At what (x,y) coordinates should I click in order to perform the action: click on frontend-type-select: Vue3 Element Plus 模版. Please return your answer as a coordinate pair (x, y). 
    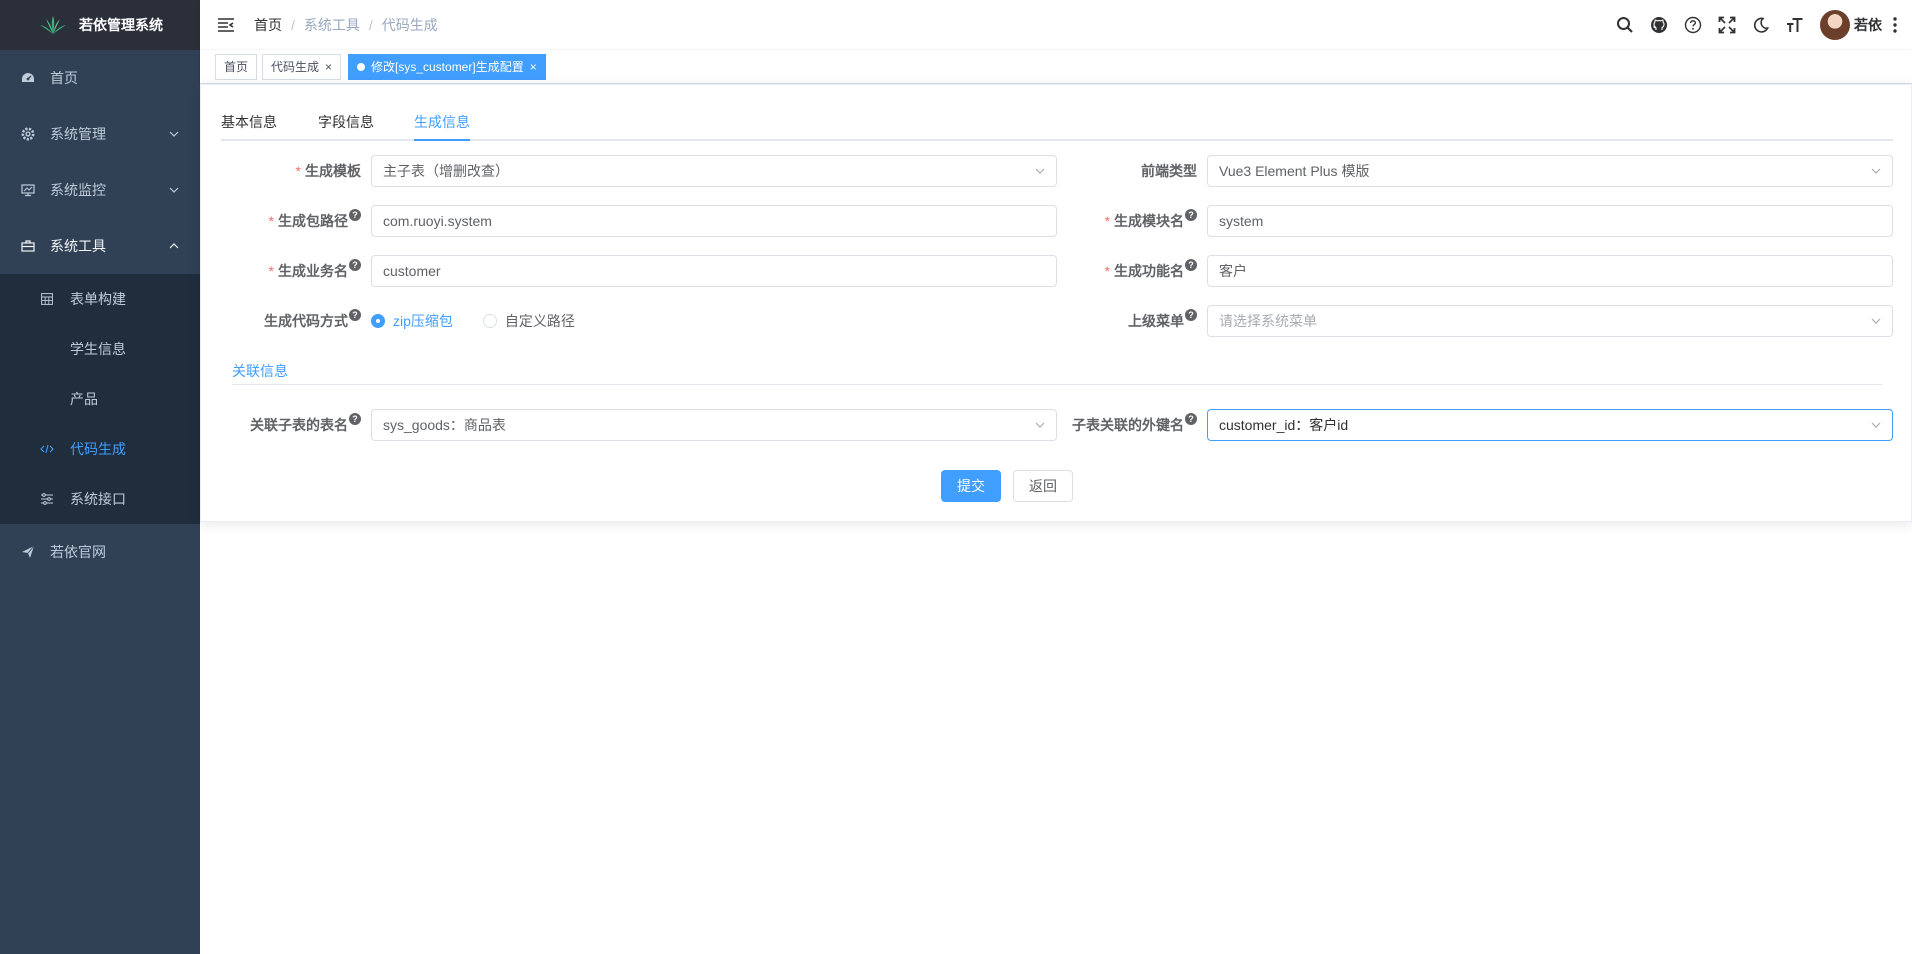
    Looking at the image, I should click on (1550, 171).